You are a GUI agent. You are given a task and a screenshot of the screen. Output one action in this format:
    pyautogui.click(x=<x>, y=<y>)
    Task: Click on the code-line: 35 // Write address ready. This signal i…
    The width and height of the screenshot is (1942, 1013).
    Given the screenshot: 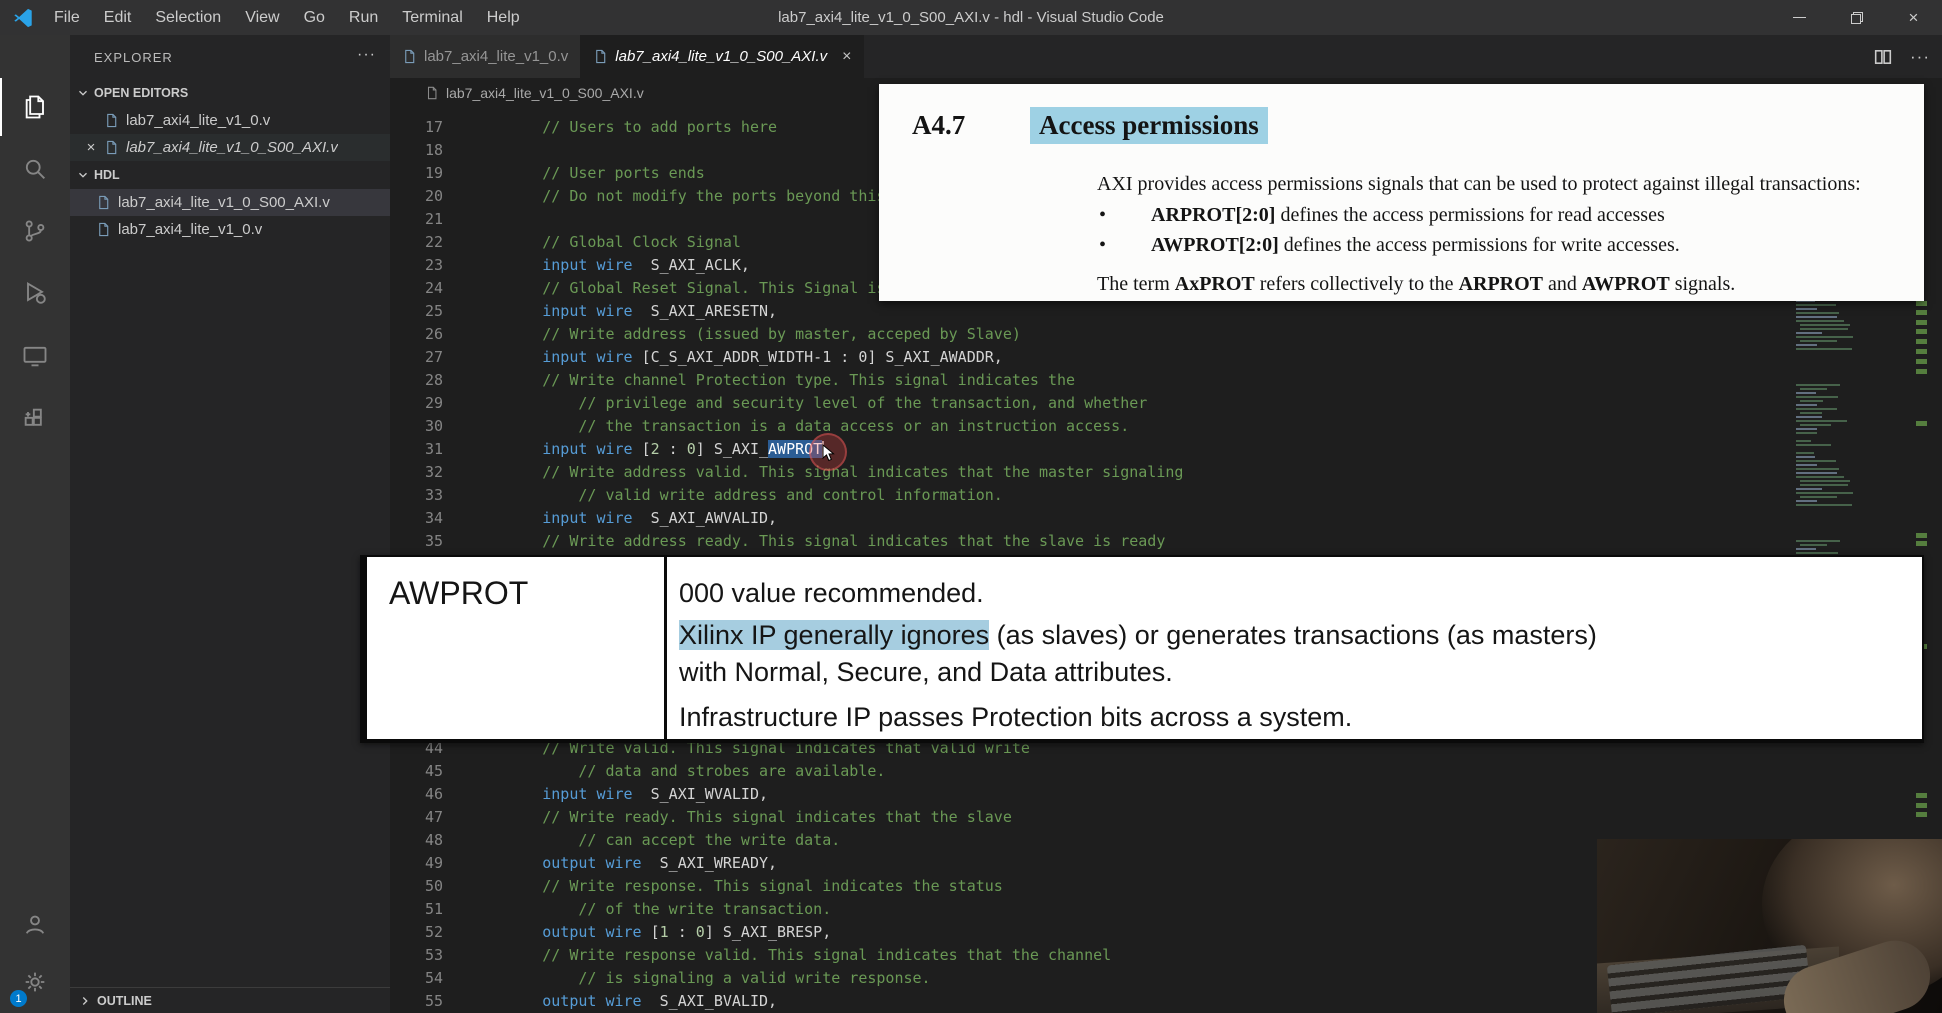 What is the action you would take?
    pyautogui.click(x=1166, y=541)
    